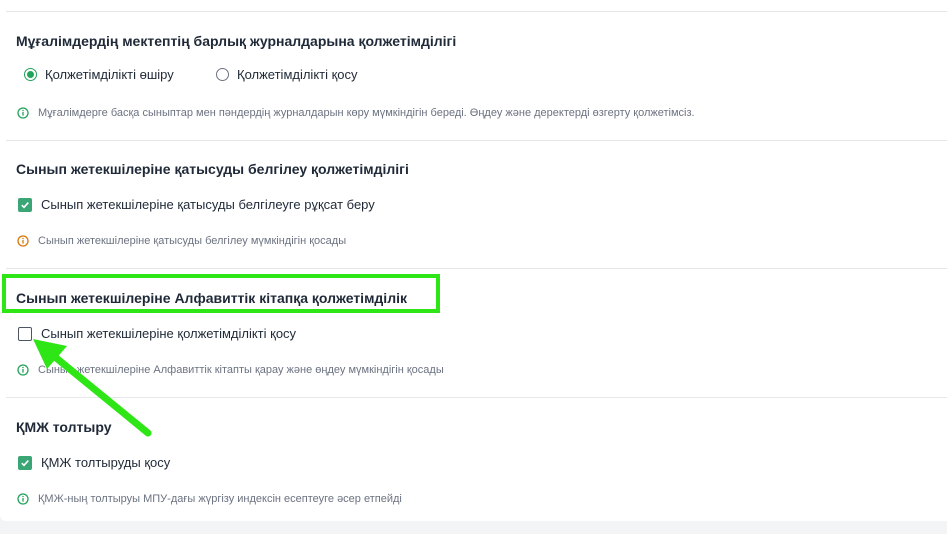  Describe the element at coordinates (106, 462) in the screenshot. I see `checkbox-label: ҚМЖ толтыруды қосу` at that location.